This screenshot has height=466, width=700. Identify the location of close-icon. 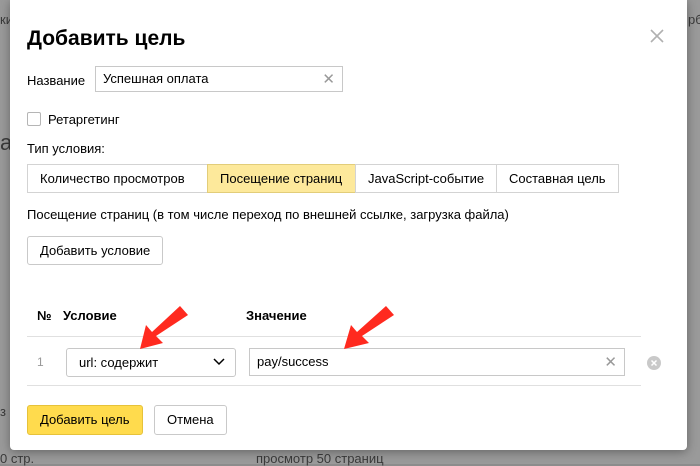
(657, 36).